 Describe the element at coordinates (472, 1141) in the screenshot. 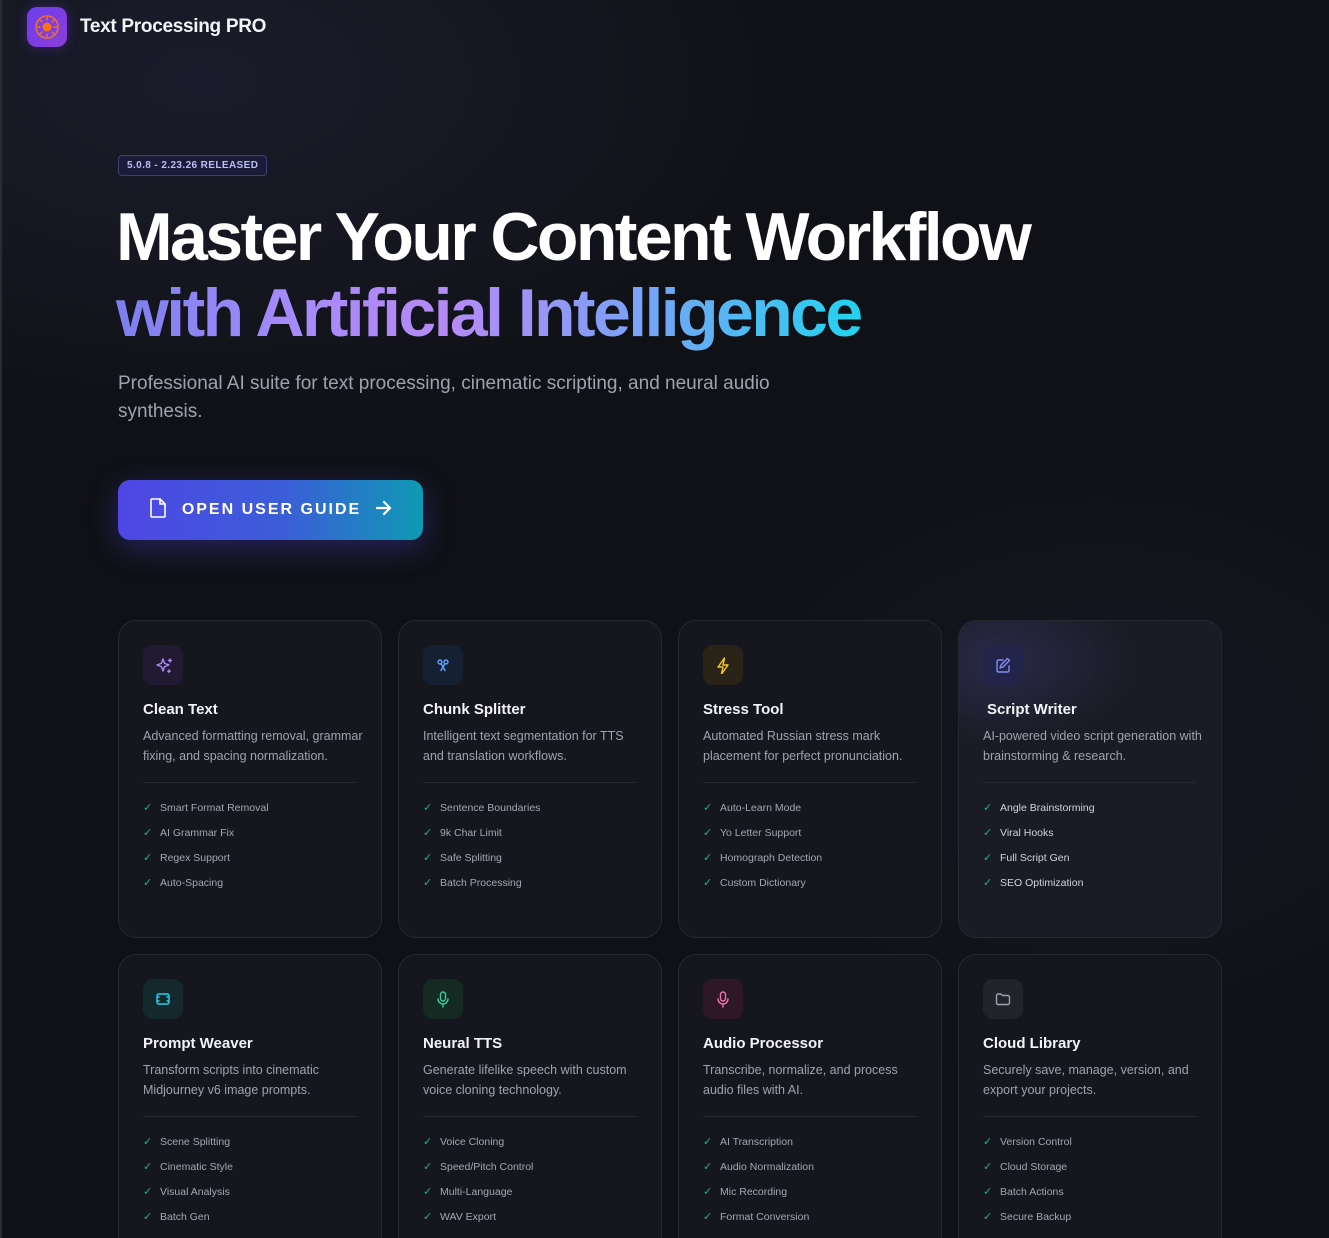

I see `feature-label: Voice Cloning` at that location.